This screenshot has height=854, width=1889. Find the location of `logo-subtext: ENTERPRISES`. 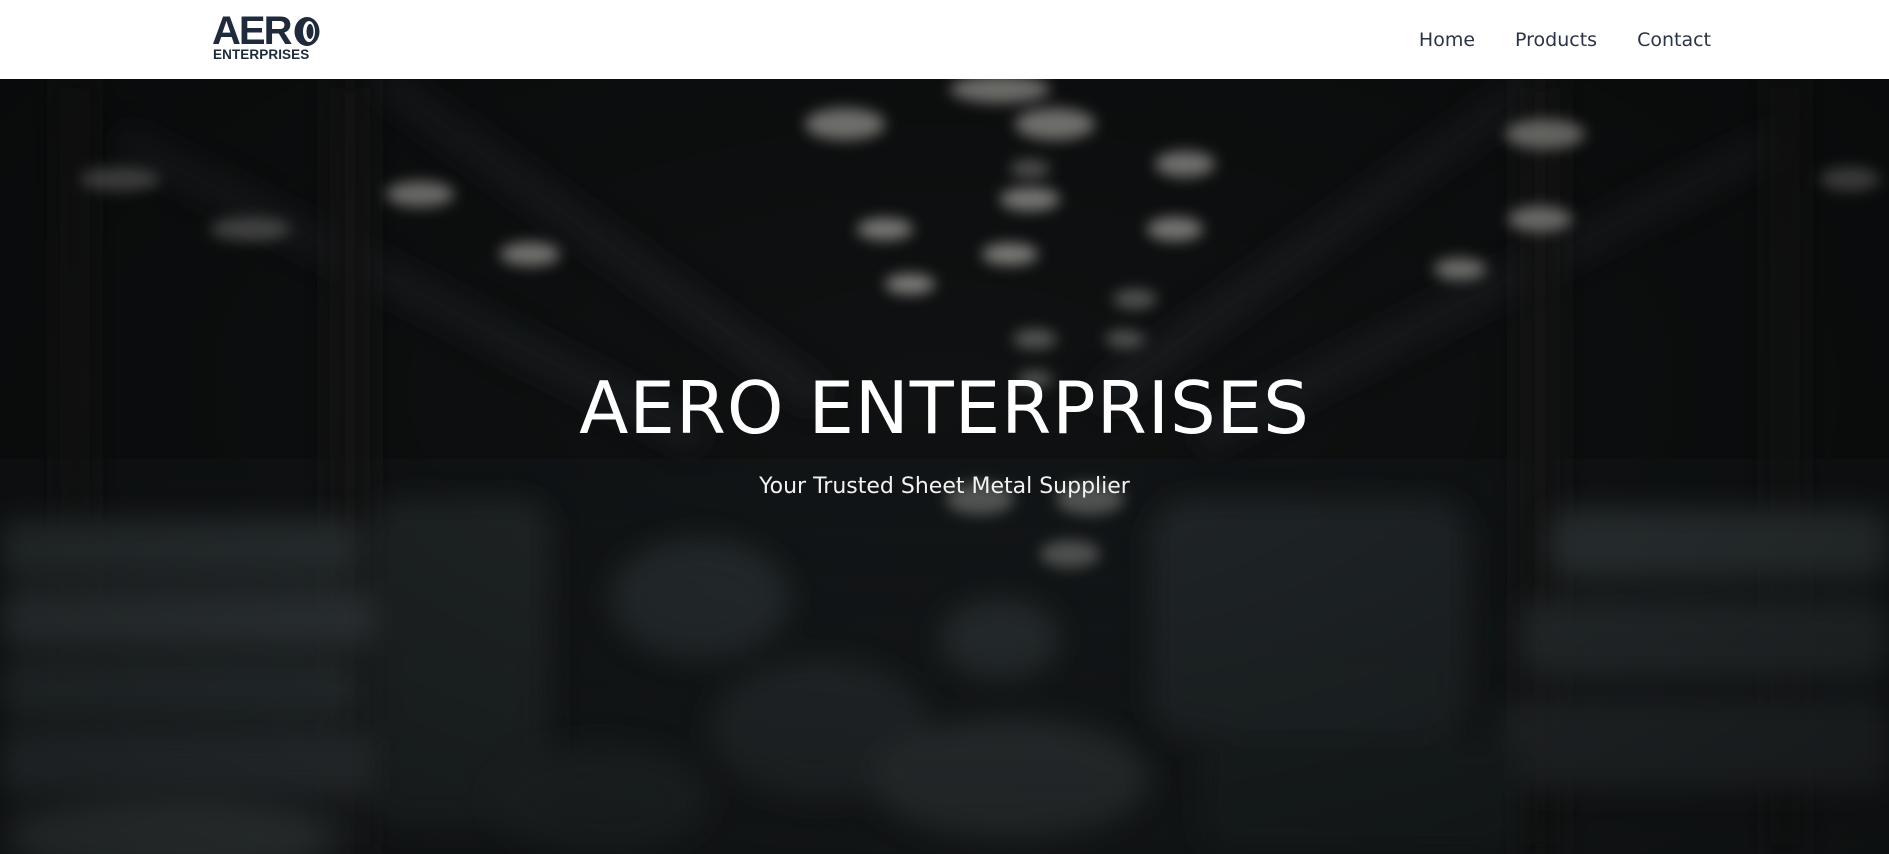

logo-subtext: ENTERPRISES is located at coordinates (261, 54).